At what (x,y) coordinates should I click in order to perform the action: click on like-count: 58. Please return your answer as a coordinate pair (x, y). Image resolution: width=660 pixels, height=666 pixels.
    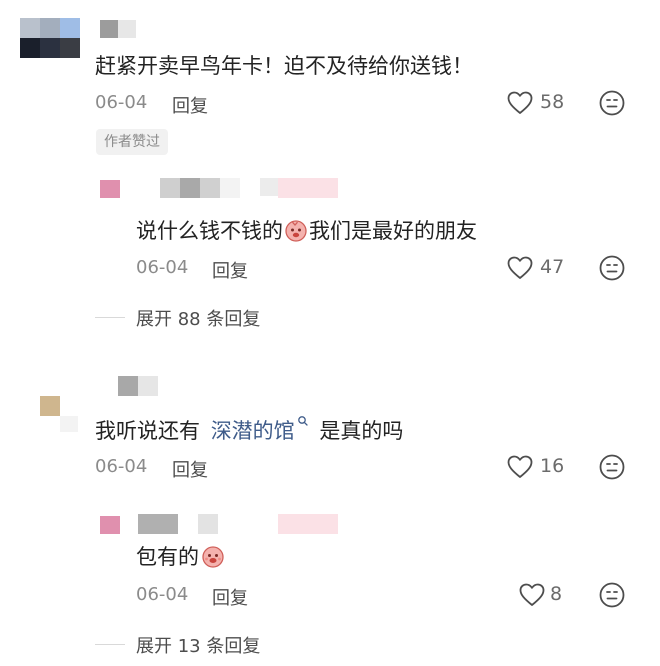
    Looking at the image, I should click on (552, 102).